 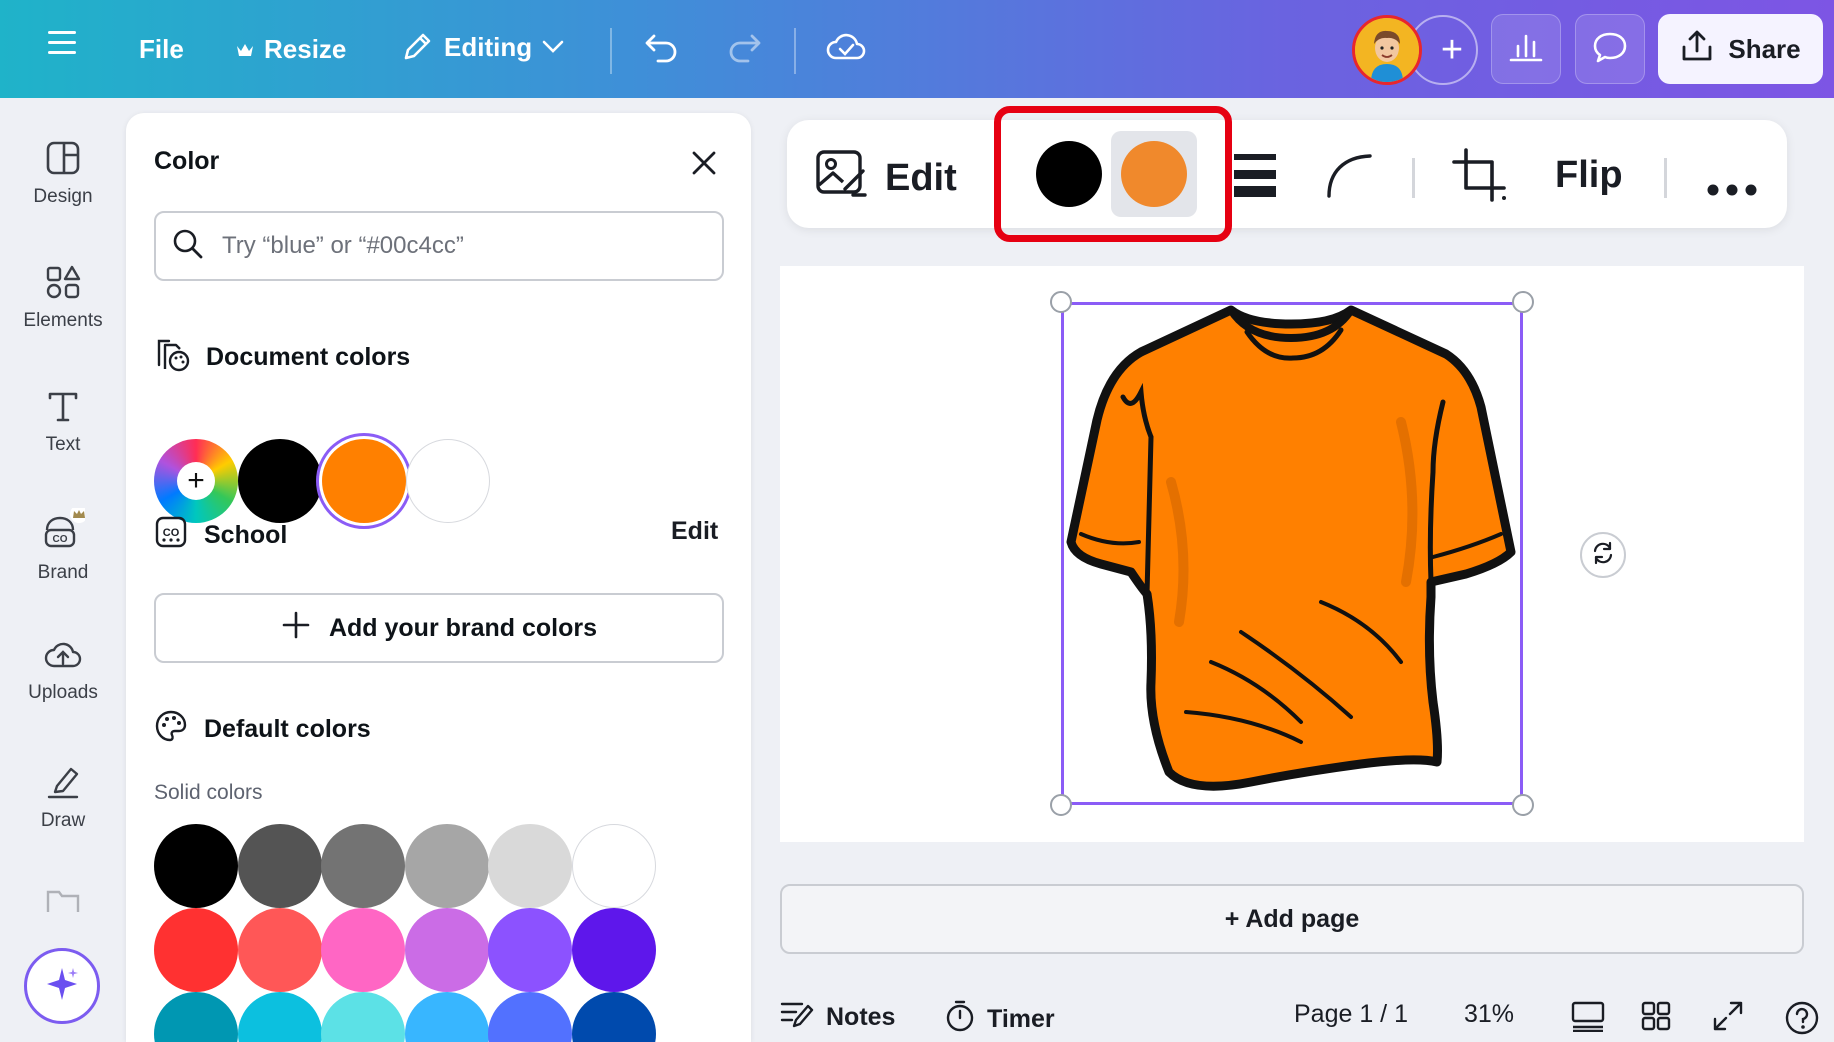 What do you see at coordinates (921, 178) in the screenshot?
I see `edit-label: Edit` at bounding box center [921, 178].